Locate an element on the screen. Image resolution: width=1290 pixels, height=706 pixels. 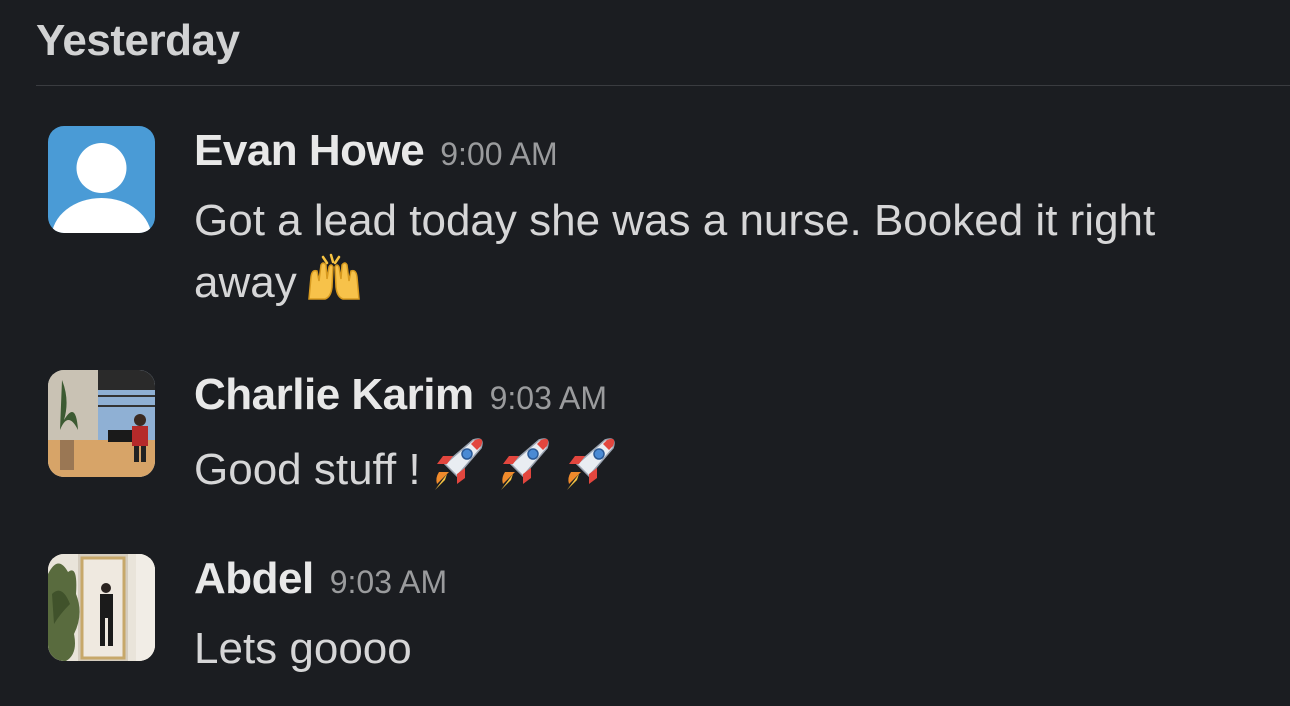
author-name: Evan Howe is located at coordinates (309, 151).